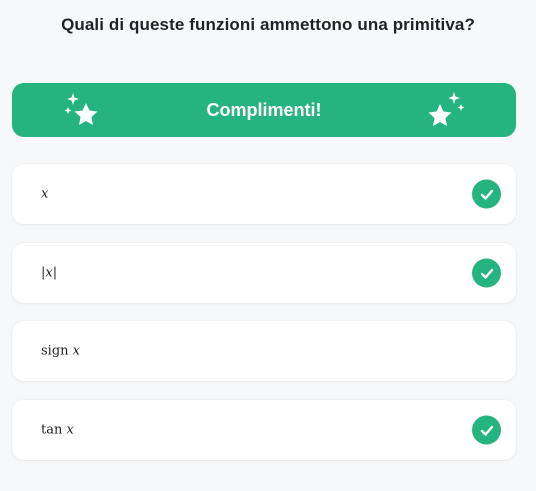  Describe the element at coordinates (264, 273) in the screenshot. I see `answer-option-abs-x: |x|` at that location.